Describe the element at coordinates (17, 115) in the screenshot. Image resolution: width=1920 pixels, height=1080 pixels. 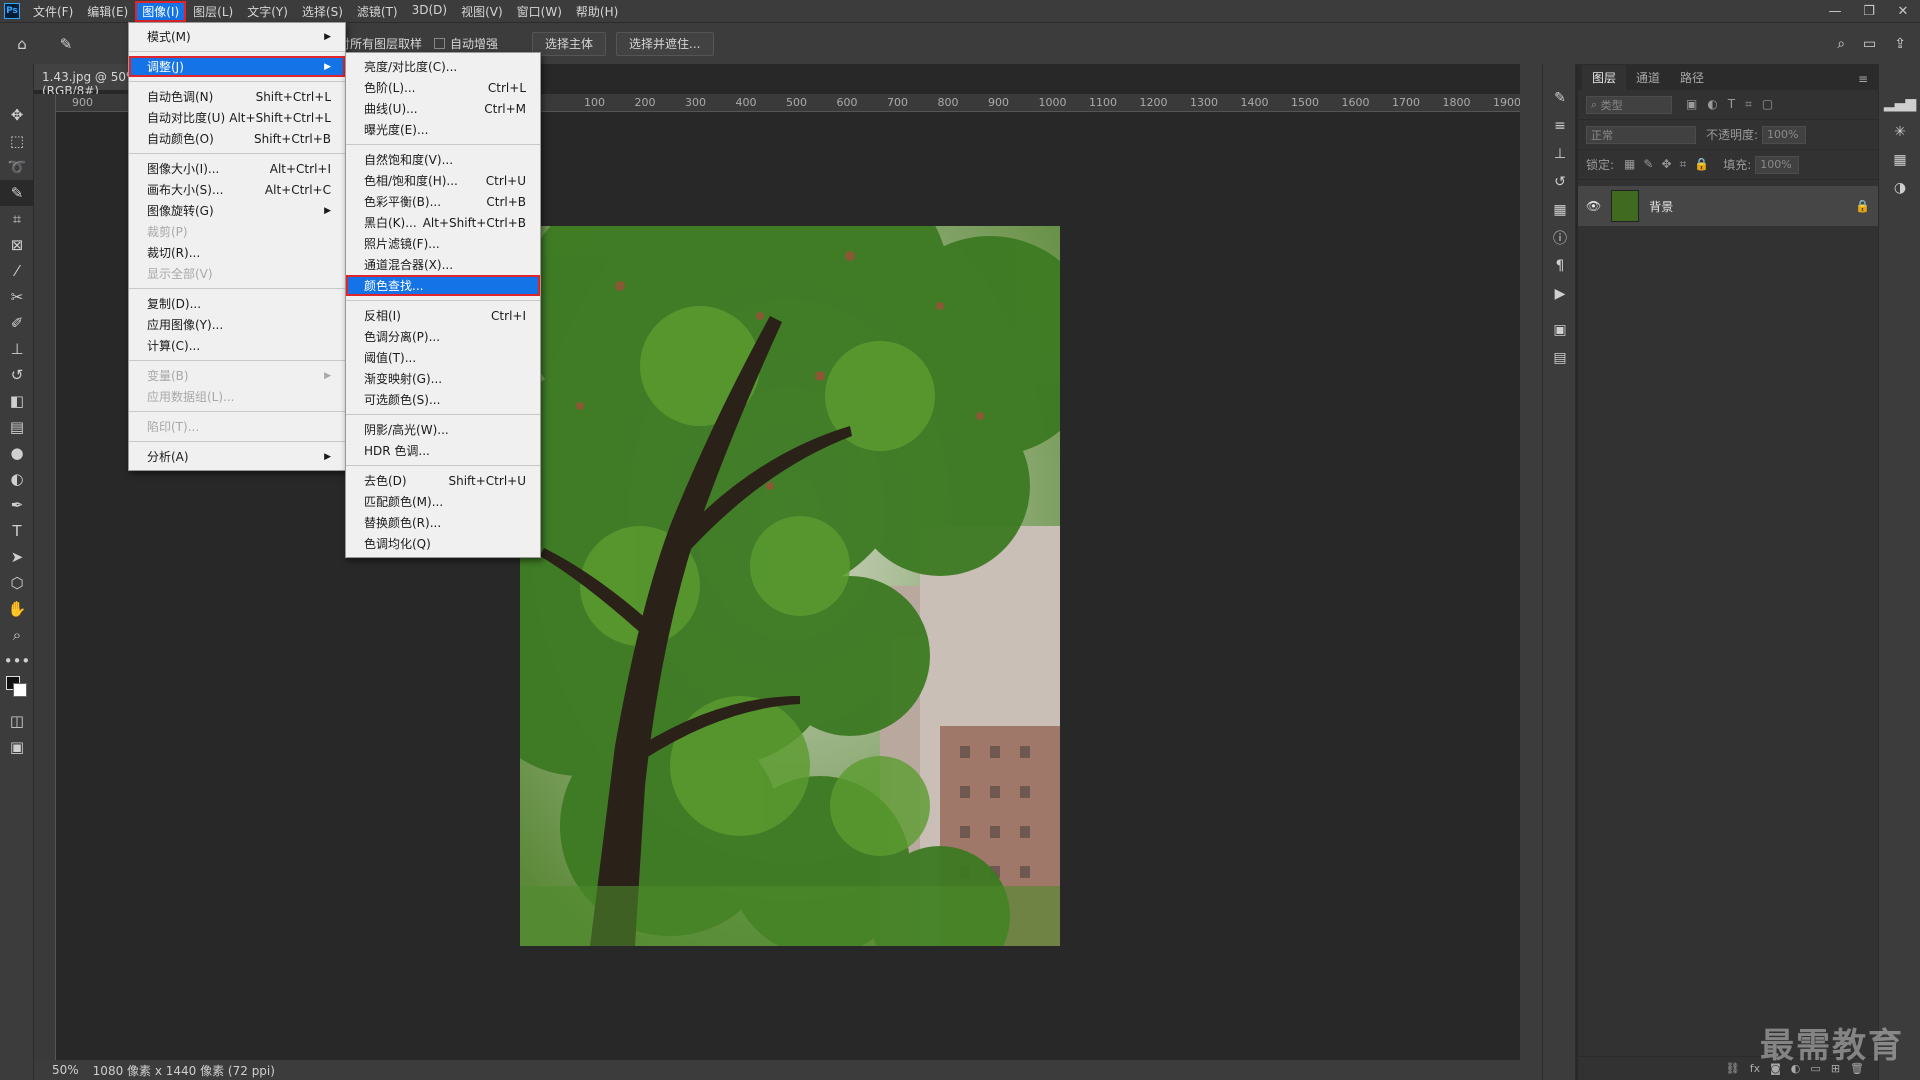
I see `move-tool-icon: ✥` at that location.